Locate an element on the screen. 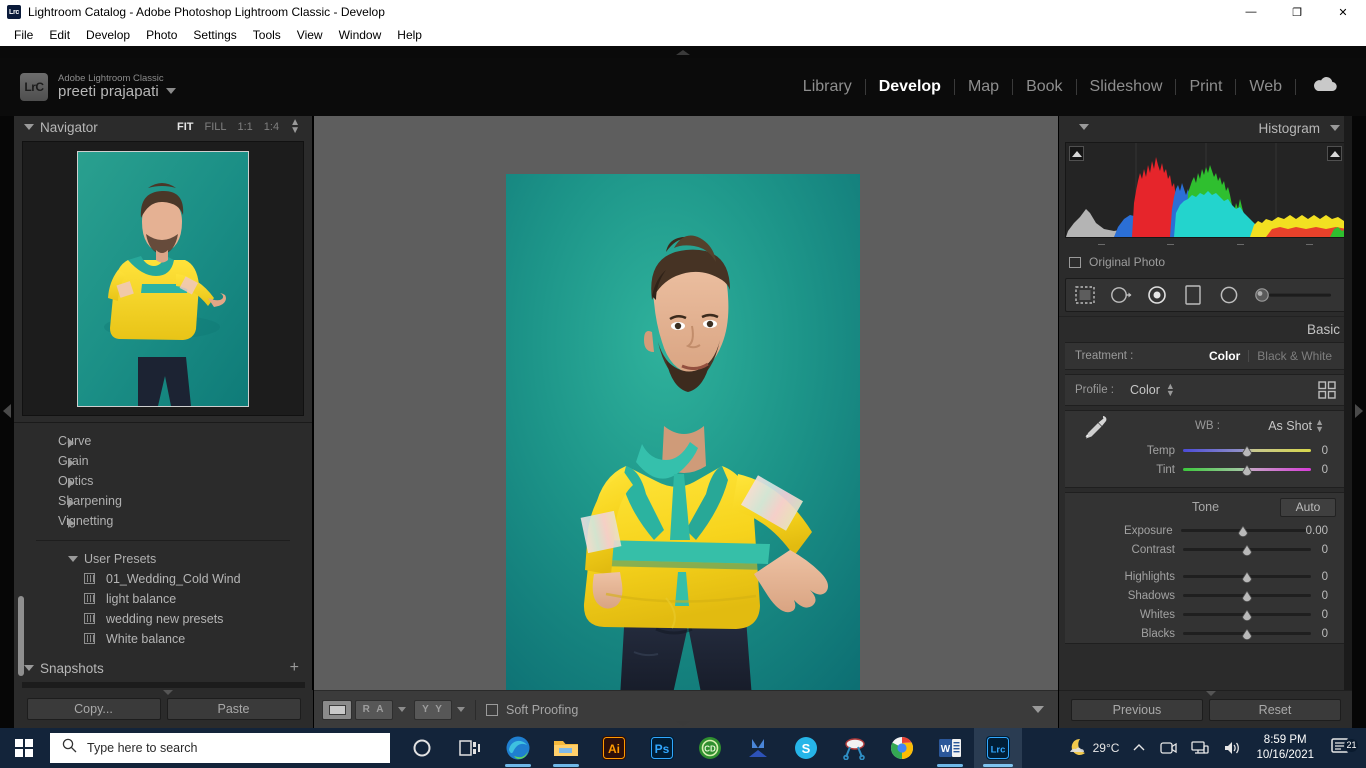 The height and width of the screenshot is (768, 1366). navigator-preview is located at coordinates (163, 278).